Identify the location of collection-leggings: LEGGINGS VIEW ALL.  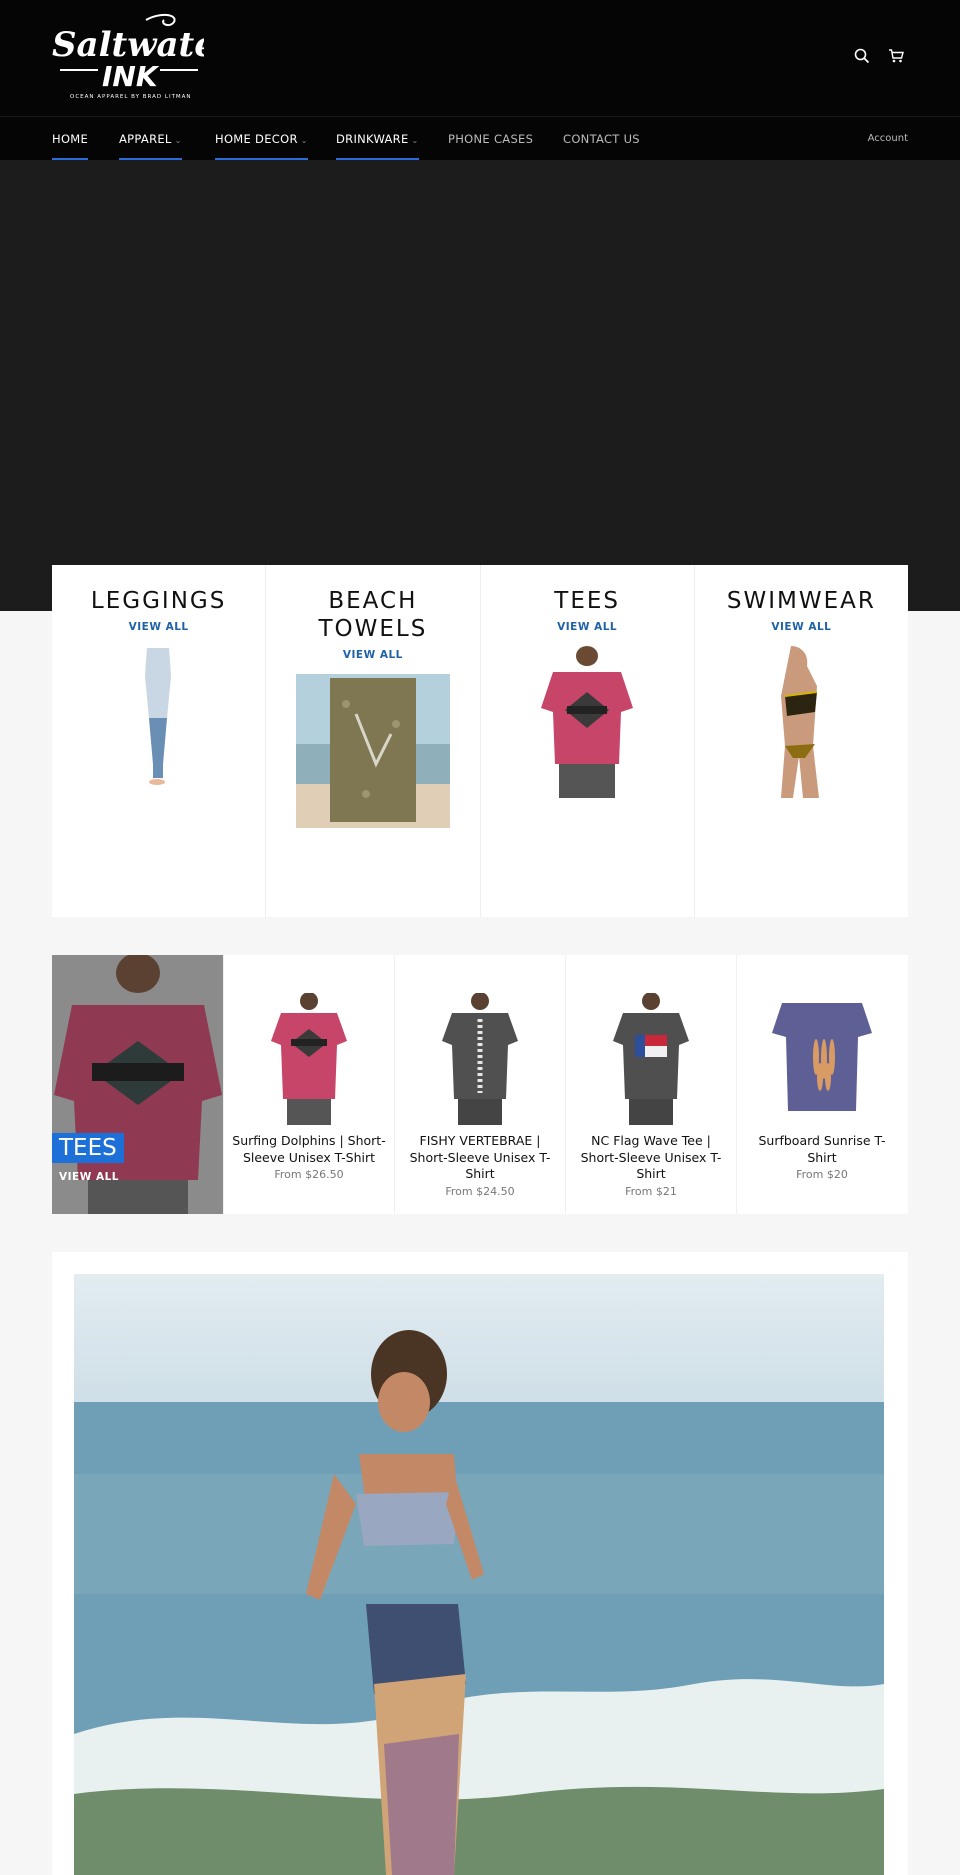
(159, 741).